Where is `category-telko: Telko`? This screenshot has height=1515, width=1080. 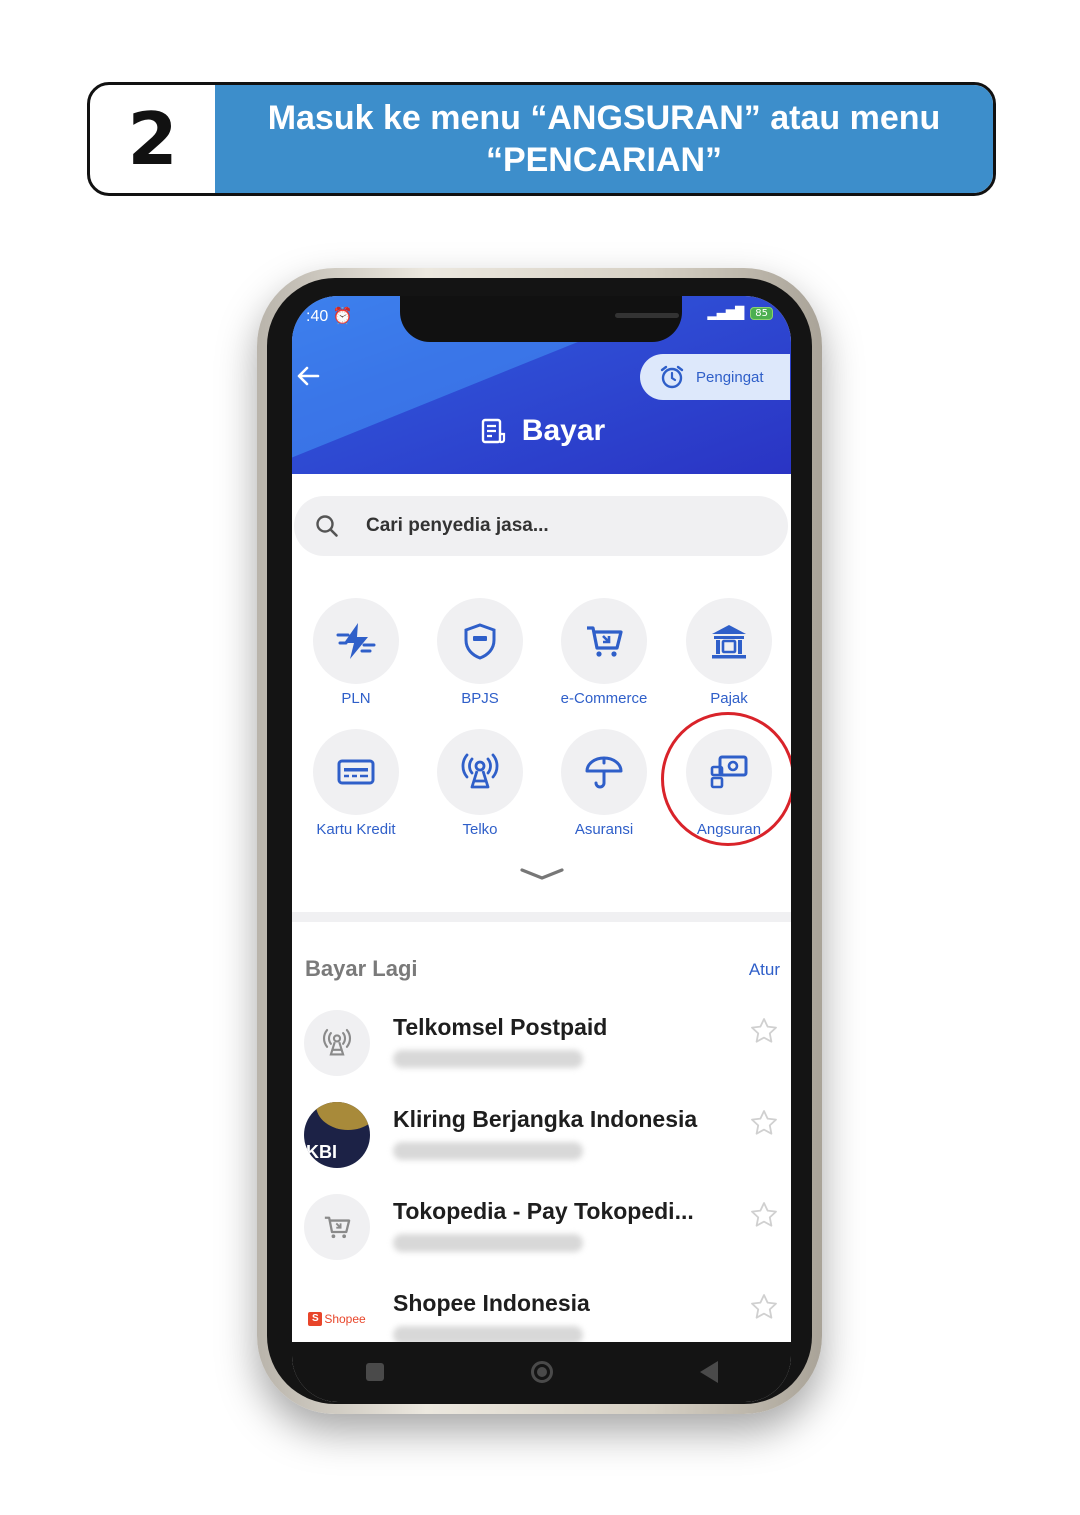 category-telko: Telko is located at coordinates (480, 783).